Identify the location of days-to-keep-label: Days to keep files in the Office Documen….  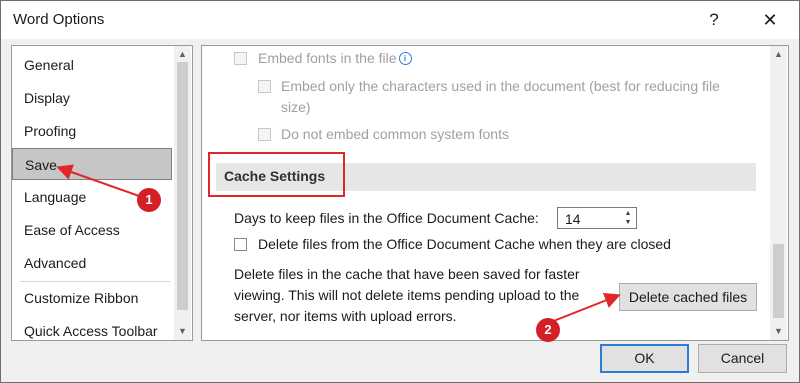
(386, 218).